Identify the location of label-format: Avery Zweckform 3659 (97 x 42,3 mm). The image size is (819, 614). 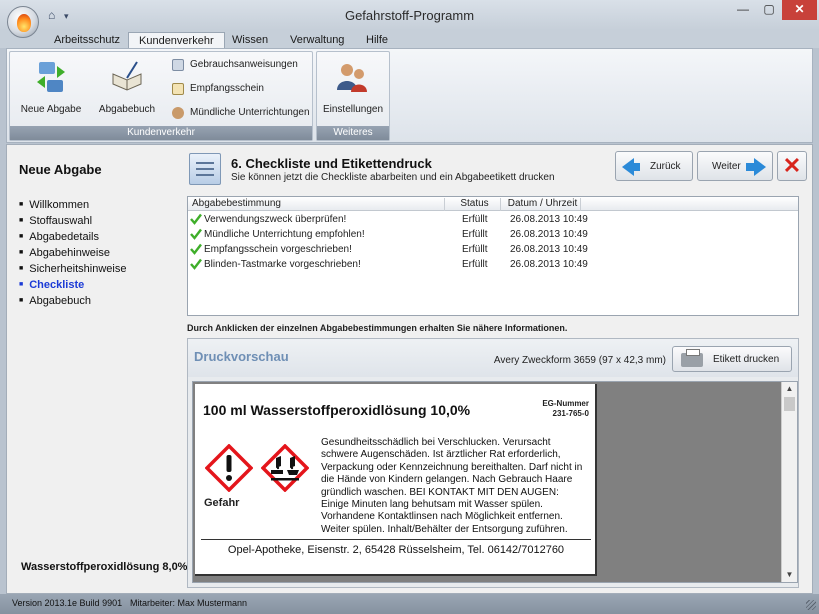
(579, 360).